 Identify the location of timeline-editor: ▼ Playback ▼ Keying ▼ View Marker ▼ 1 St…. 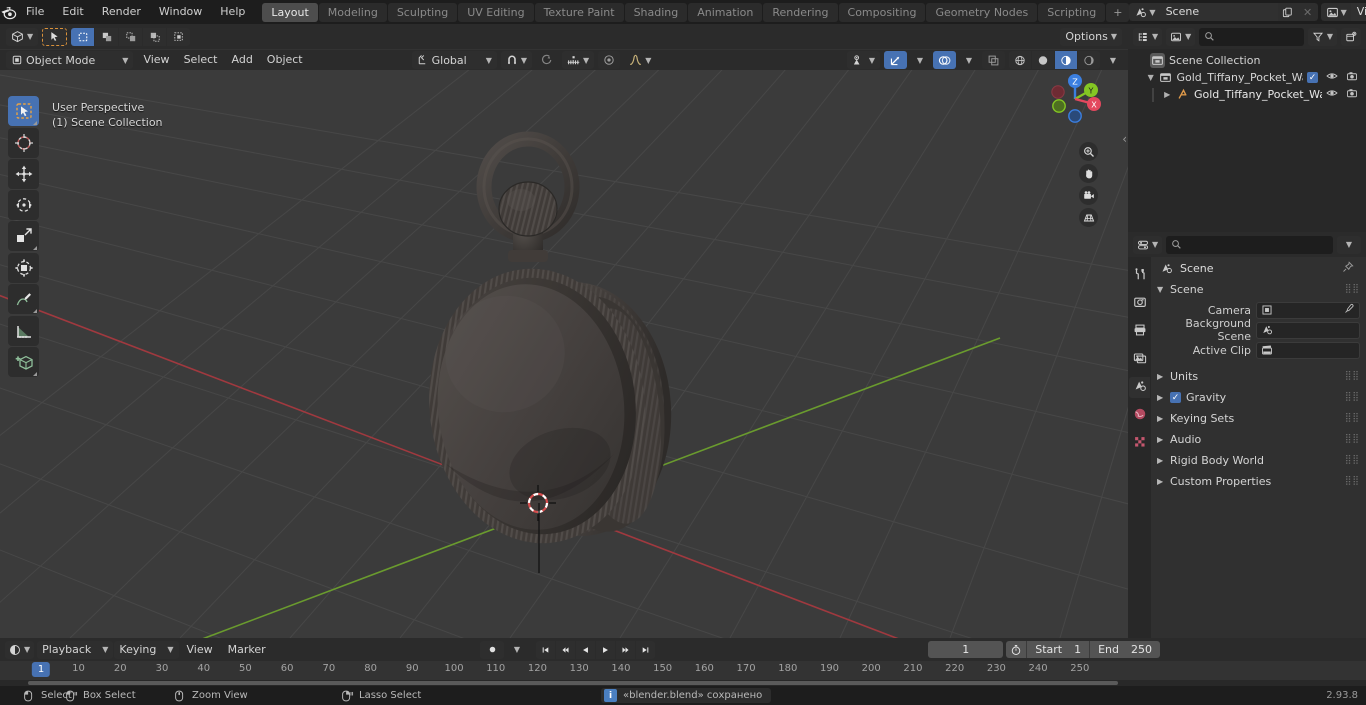
(683, 662).